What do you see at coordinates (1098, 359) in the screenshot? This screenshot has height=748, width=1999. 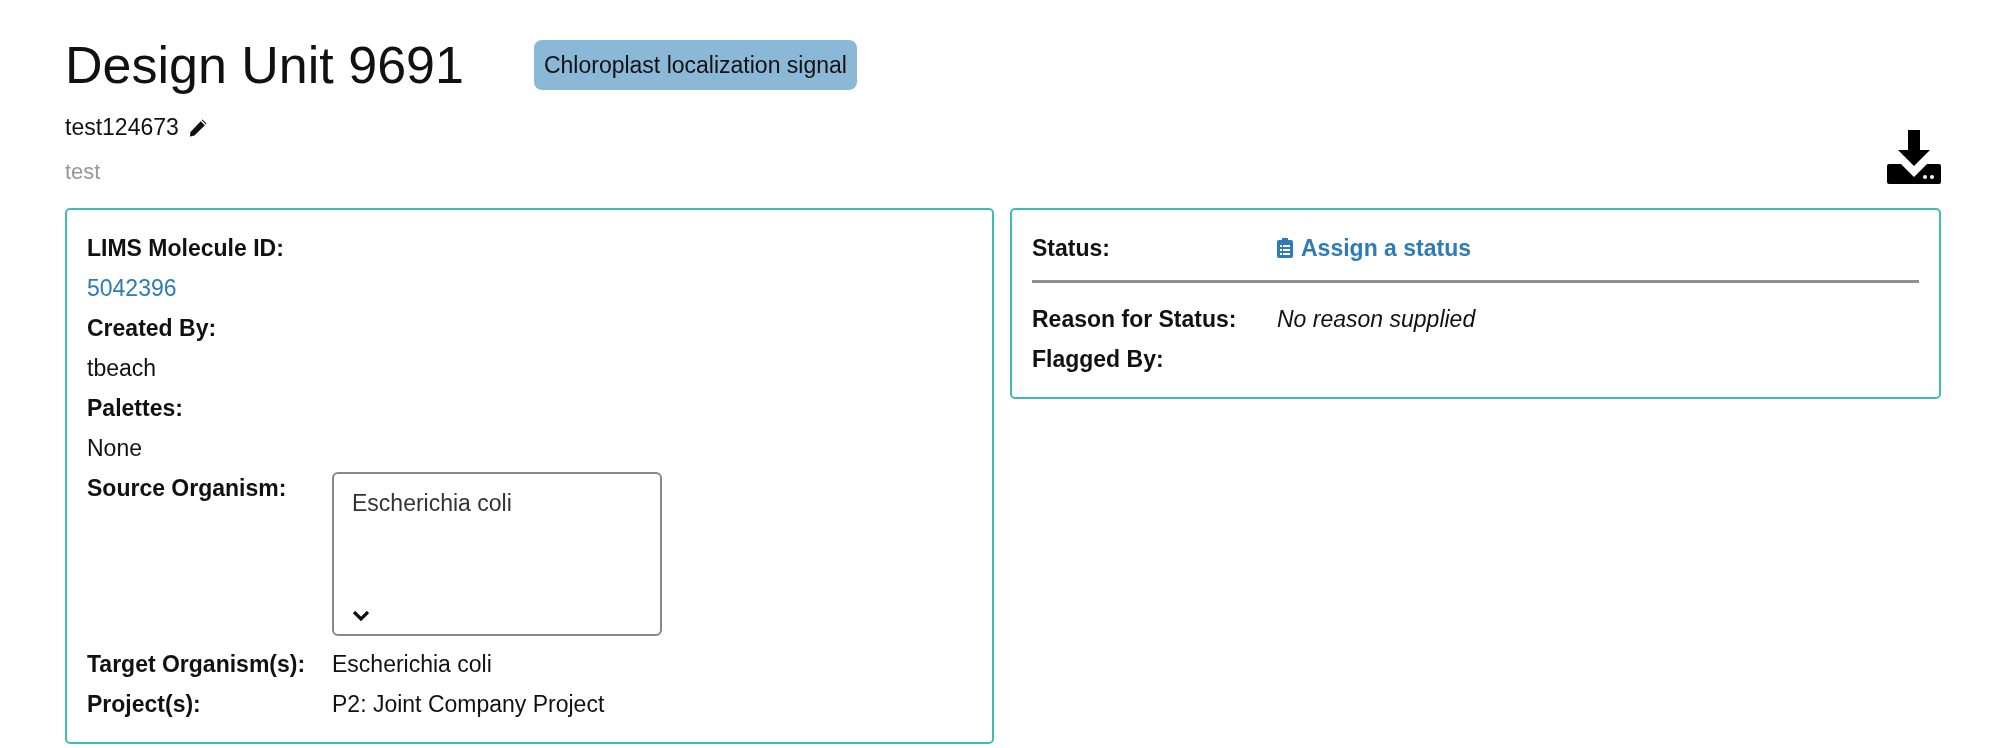 I see `field-label: Flagged By:` at bounding box center [1098, 359].